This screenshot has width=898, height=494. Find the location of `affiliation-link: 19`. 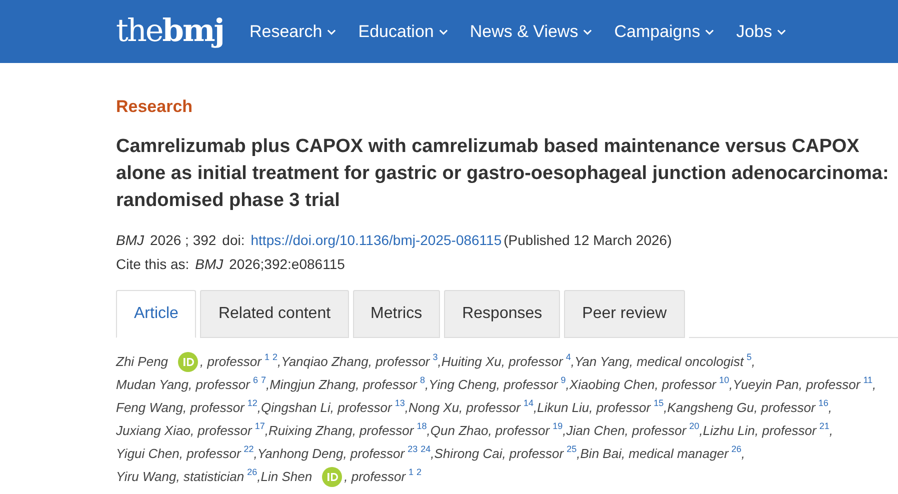

affiliation-link: 19 is located at coordinates (557, 426).